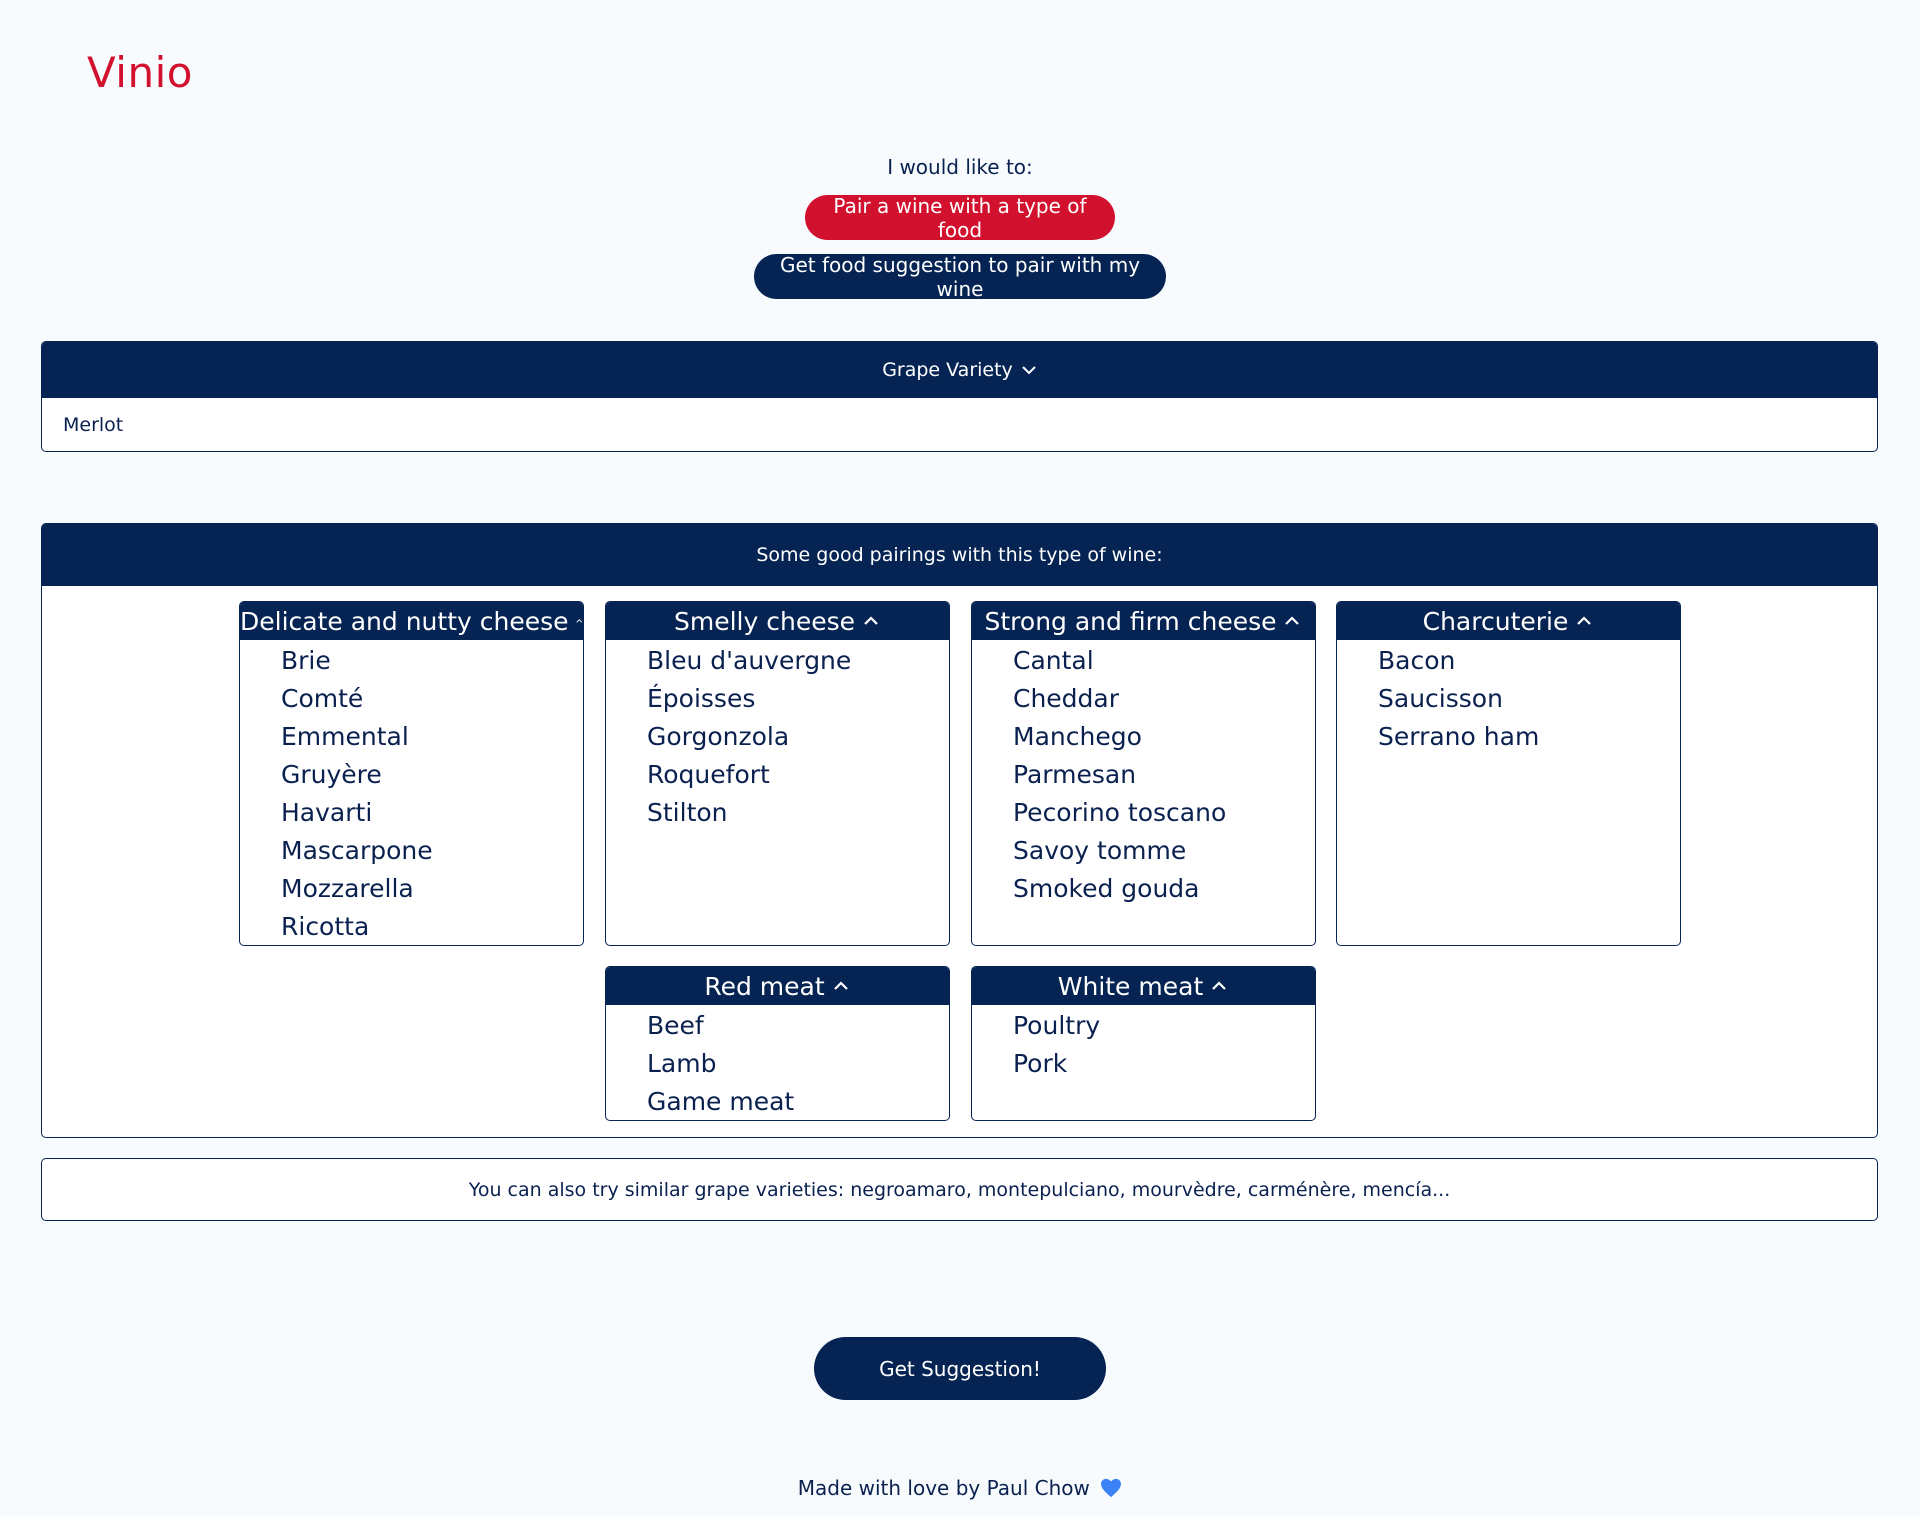 Image resolution: width=1920 pixels, height=1516 pixels. What do you see at coordinates (1100, 850) in the screenshot?
I see `food-item: Savoy tomme` at bounding box center [1100, 850].